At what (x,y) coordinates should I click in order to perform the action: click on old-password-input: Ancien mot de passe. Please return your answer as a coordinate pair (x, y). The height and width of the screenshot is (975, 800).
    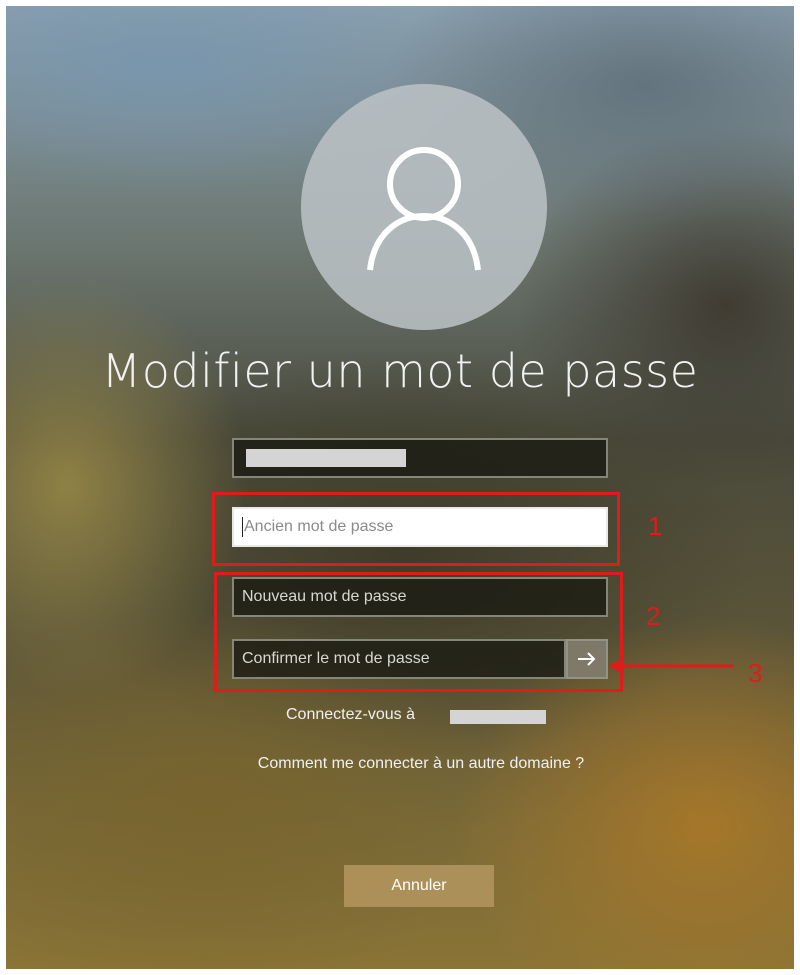
    Looking at the image, I should click on (420, 527).